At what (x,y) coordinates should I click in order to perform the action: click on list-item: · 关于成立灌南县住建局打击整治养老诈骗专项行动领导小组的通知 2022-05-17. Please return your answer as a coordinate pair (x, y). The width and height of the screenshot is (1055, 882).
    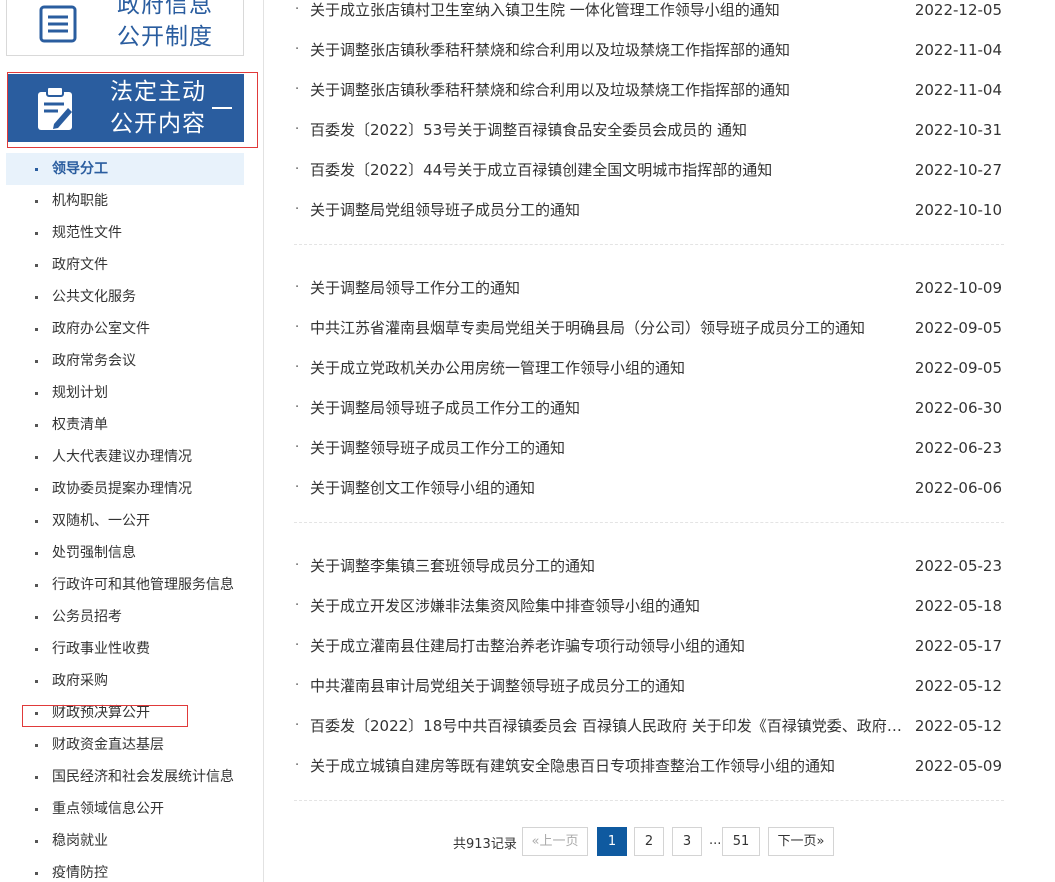
    Looking at the image, I should click on (649, 656).